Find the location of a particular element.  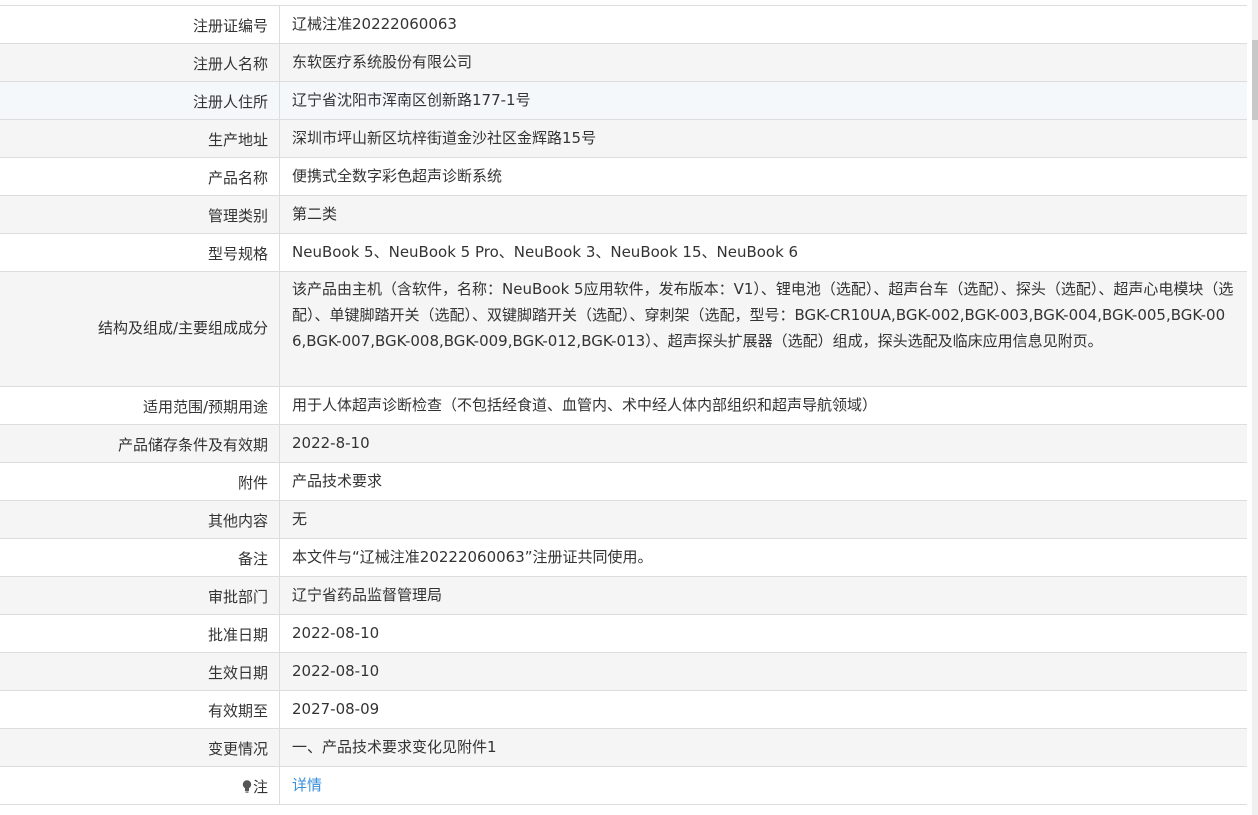

row-label: 适用范围/预期用途 is located at coordinates (140, 405).